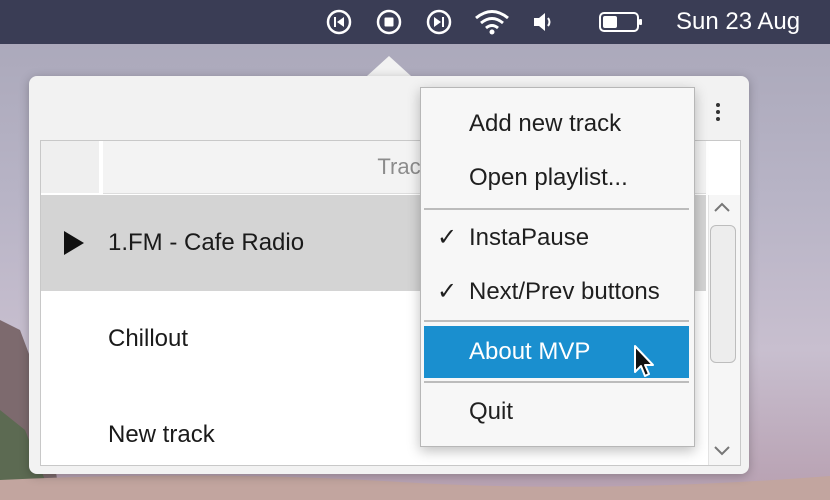 This screenshot has height=500, width=830. Describe the element at coordinates (556, 412) in the screenshot. I see `menu-item-quit: Quit` at that location.